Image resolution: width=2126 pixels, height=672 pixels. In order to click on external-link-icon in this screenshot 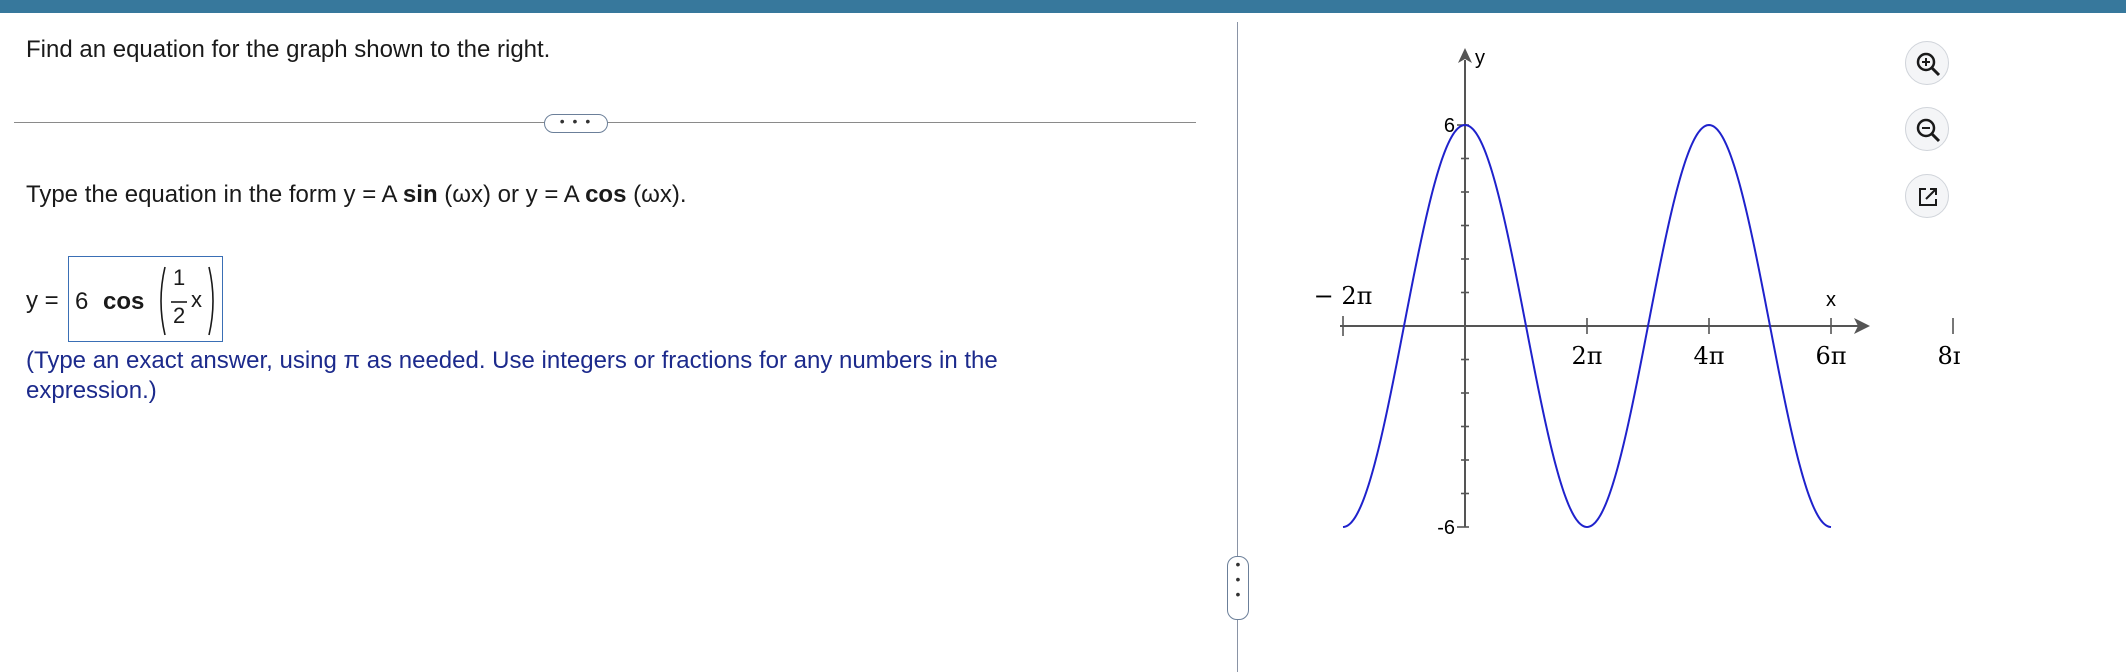, I will do `click(1928, 197)`.